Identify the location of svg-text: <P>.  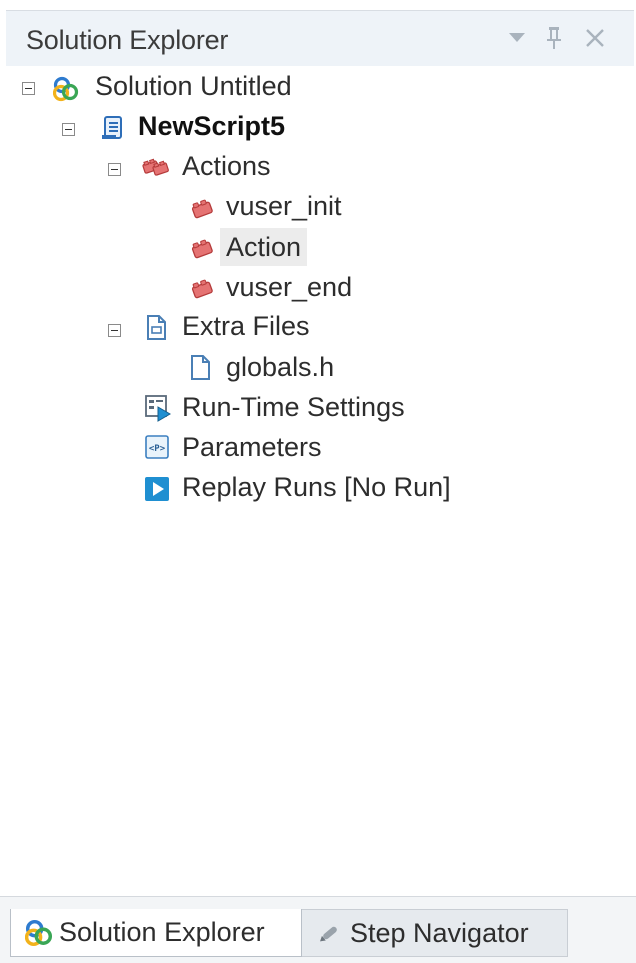
(157, 449).